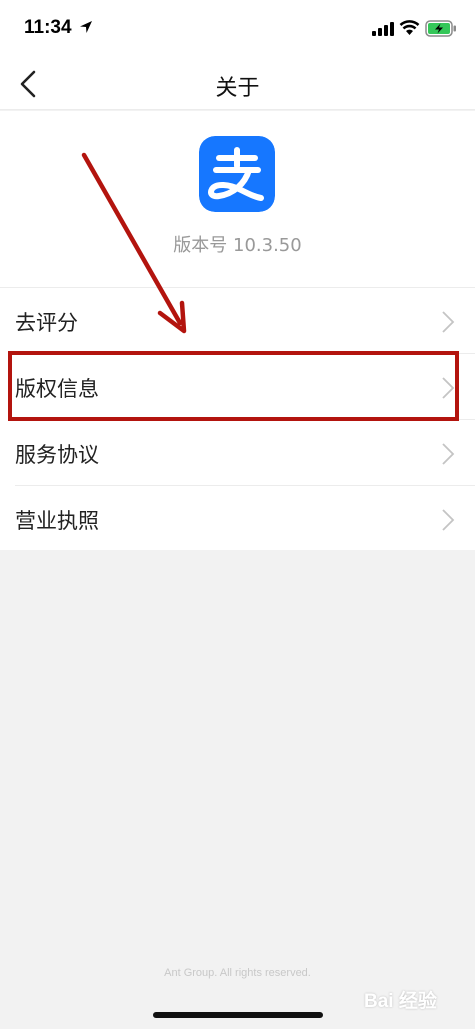 The height and width of the screenshot is (1029, 475). What do you see at coordinates (86, 27) in the screenshot?
I see `location-arrow-icon` at bounding box center [86, 27].